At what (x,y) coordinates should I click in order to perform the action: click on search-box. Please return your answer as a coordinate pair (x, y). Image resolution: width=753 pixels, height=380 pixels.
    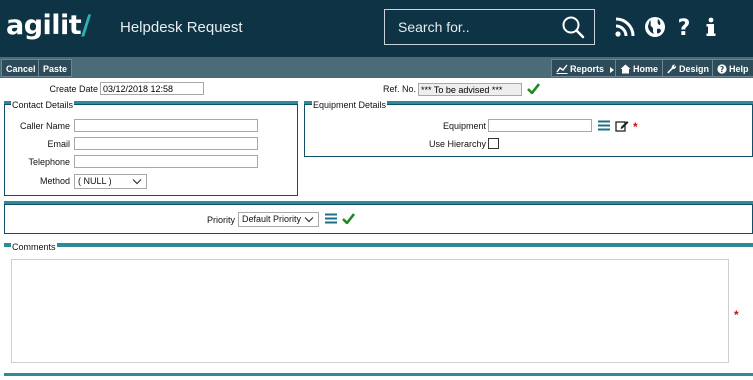
    Looking at the image, I should click on (489, 27).